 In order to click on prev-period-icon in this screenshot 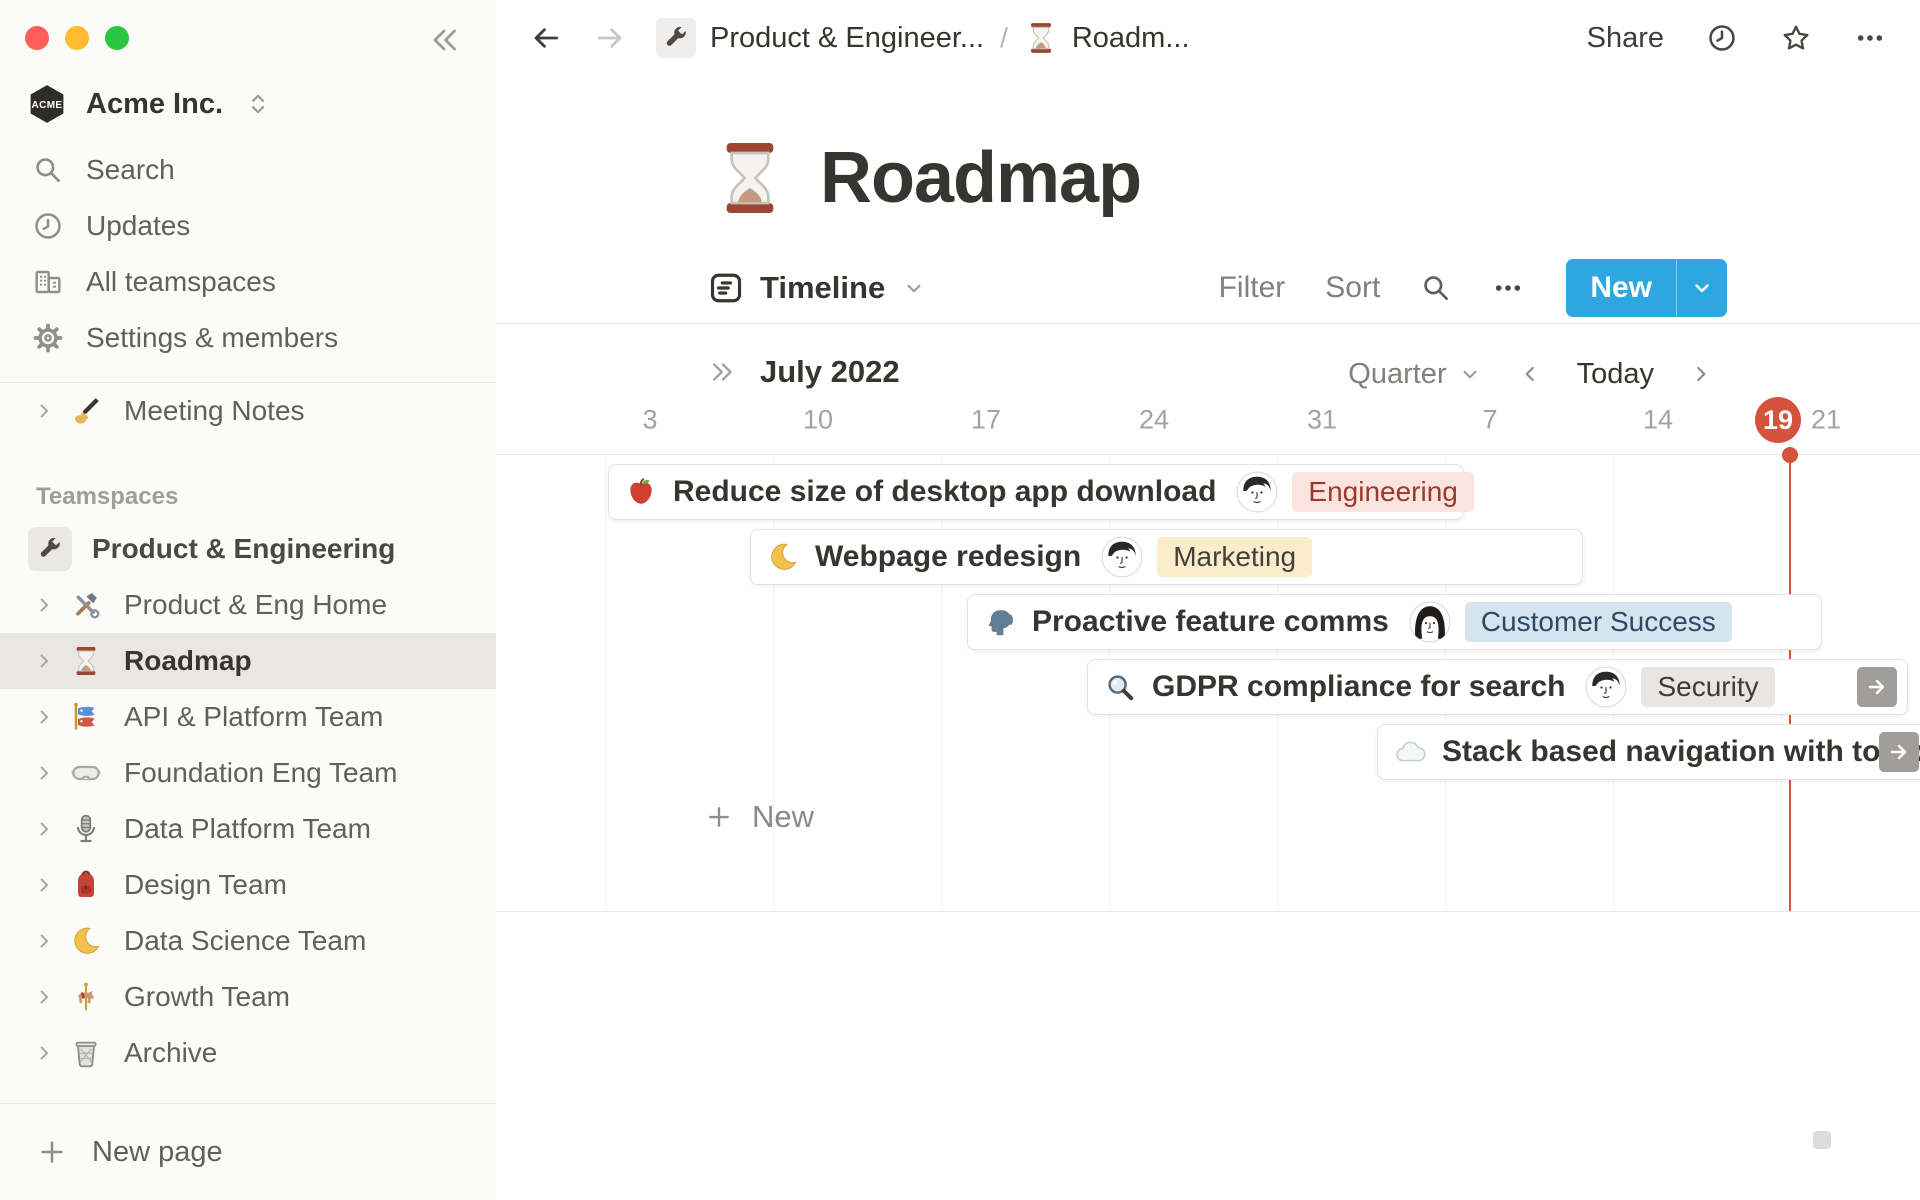, I will do `click(1530, 374)`.